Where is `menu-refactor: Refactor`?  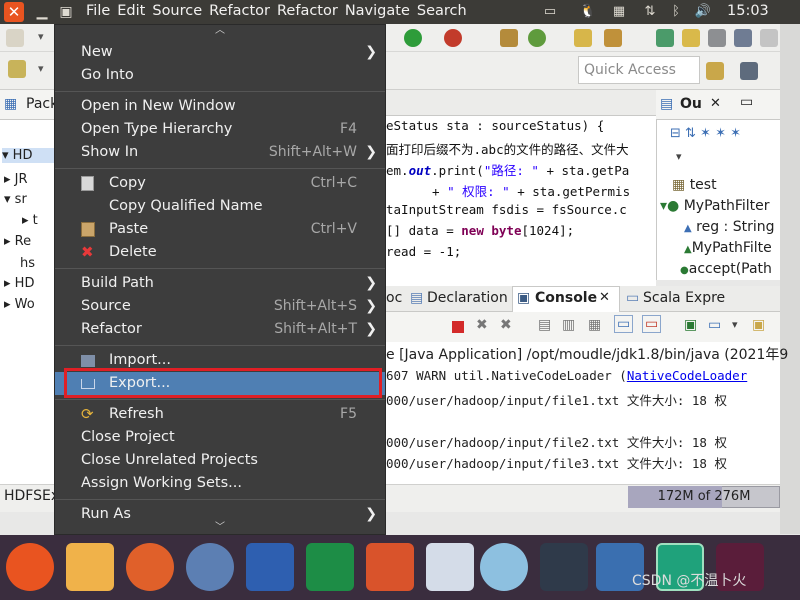
menu-refactor: Refactor is located at coordinates (243, 11).